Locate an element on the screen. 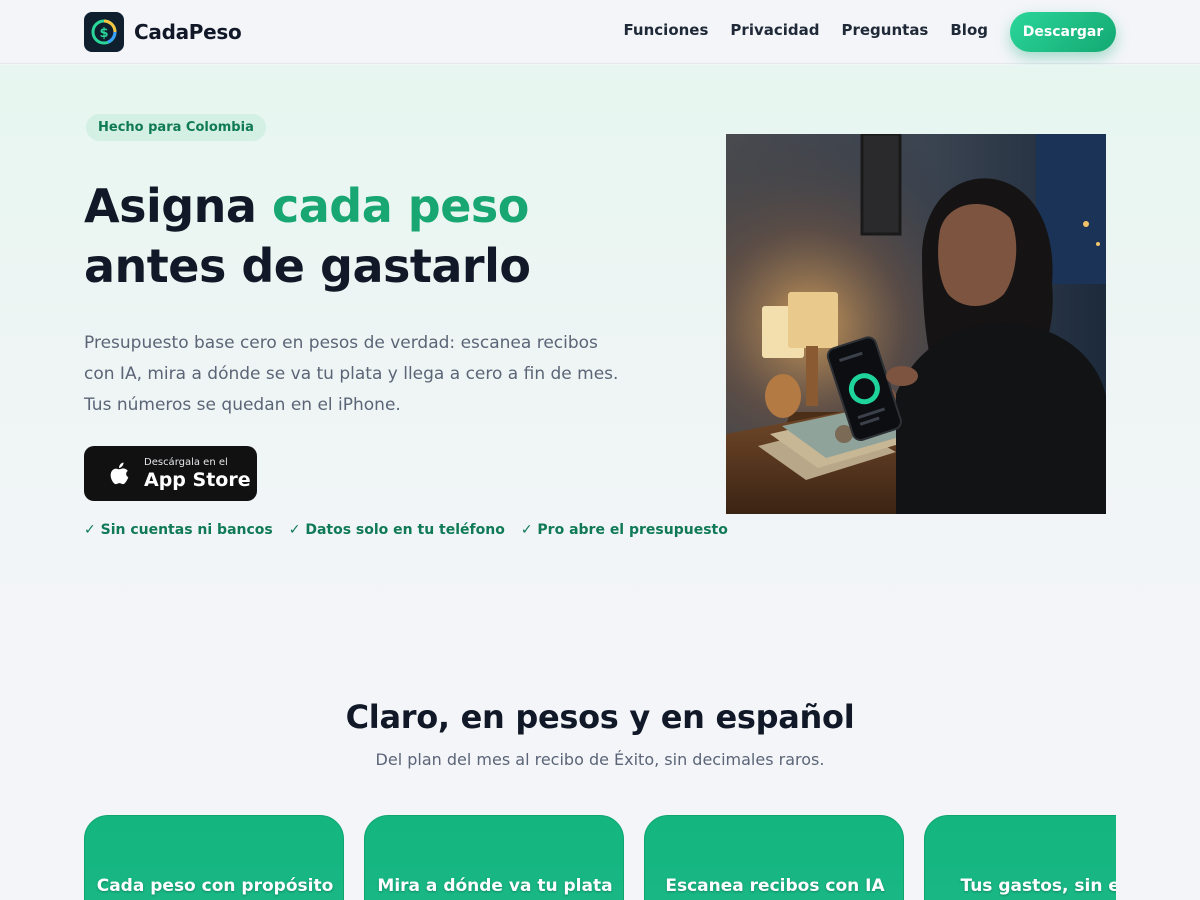 The height and width of the screenshot is (900, 1200). check-item: ✓ Datos solo en tu teléfono is located at coordinates (396, 530).